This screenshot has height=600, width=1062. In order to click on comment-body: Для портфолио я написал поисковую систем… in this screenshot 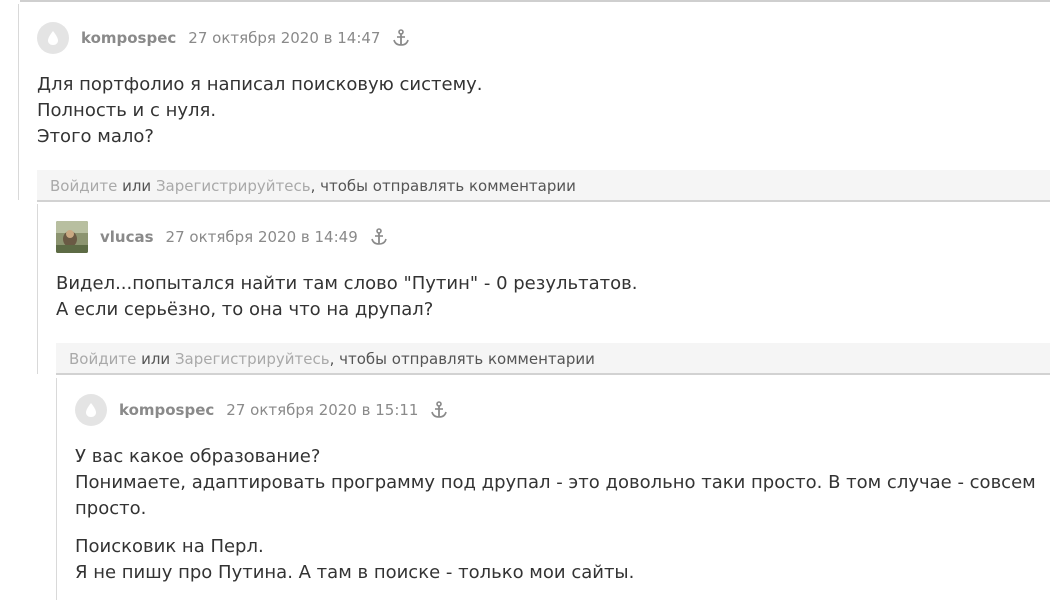, I will do `click(532, 111)`.